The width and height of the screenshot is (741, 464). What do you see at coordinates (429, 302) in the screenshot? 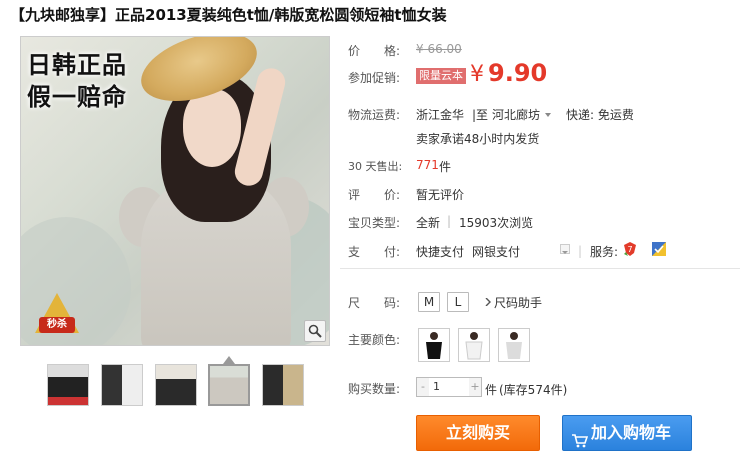
I see `size-option-m: M` at bounding box center [429, 302].